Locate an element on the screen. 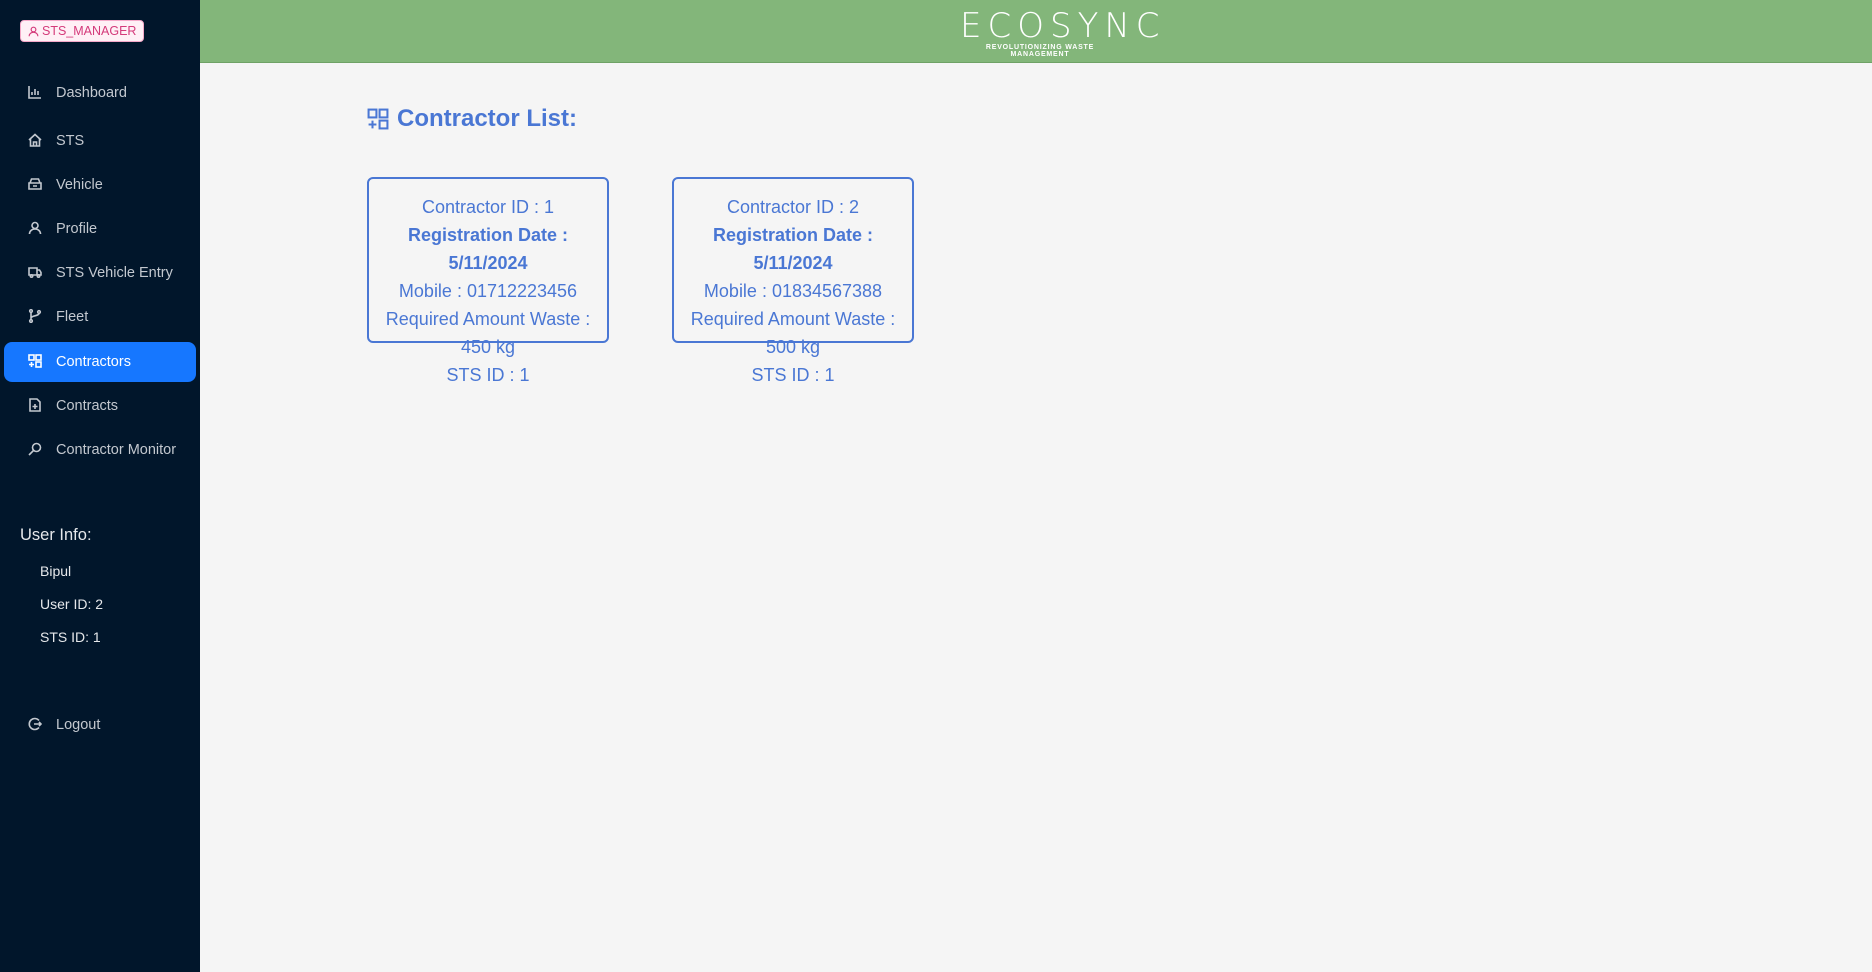  page-title: Contractor List: is located at coordinates (472, 119).